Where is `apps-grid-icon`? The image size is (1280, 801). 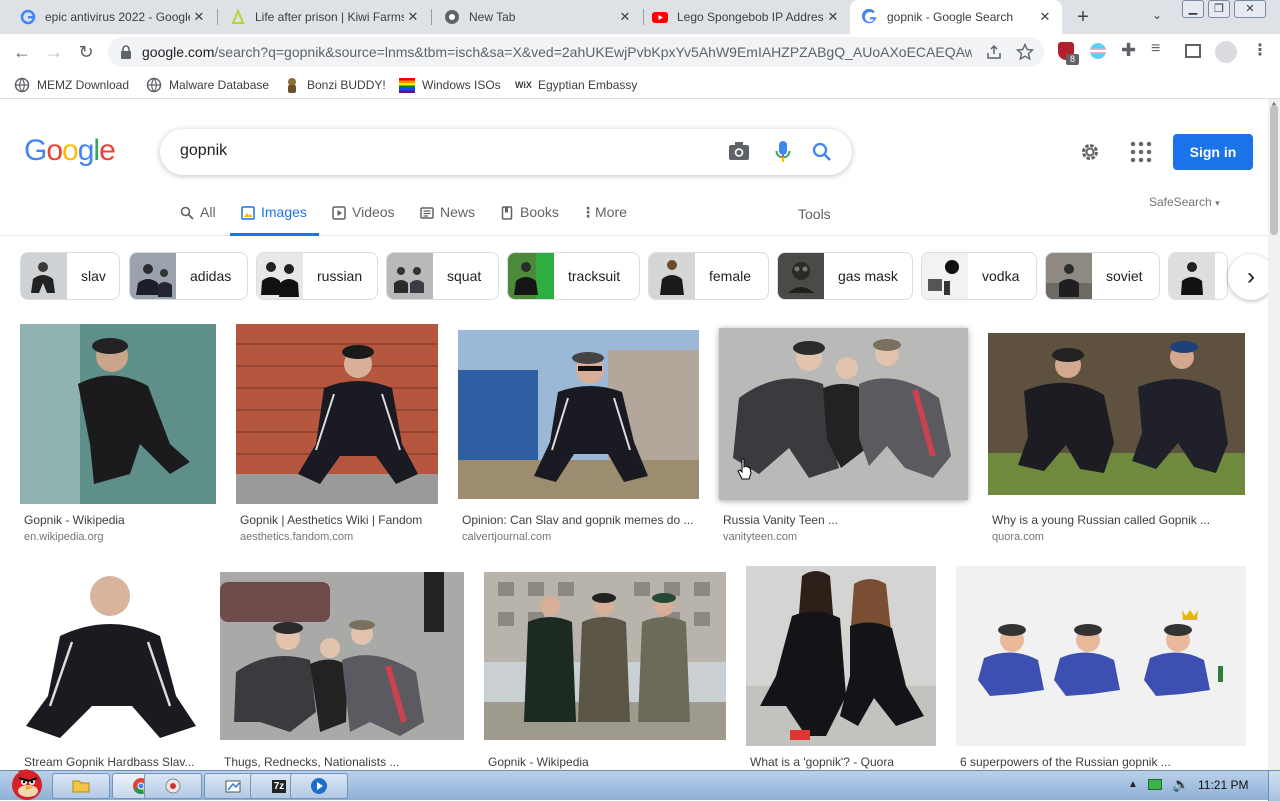
apps-grid-icon is located at coordinates (1141, 152).